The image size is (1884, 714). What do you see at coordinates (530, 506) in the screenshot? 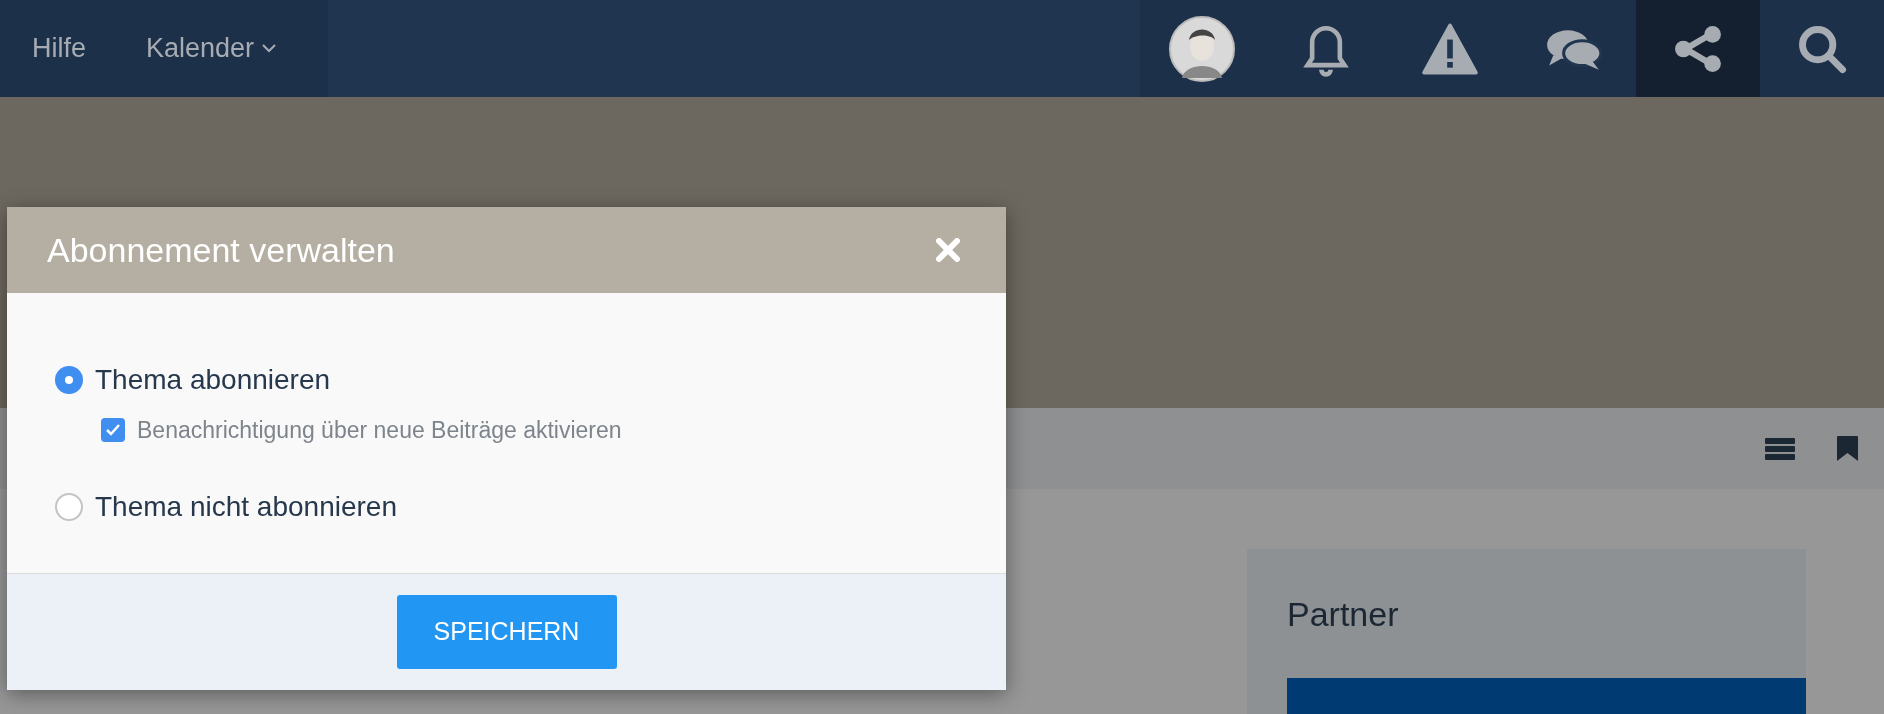
I see `radio-option: Thema nicht abonnieren` at bounding box center [530, 506].